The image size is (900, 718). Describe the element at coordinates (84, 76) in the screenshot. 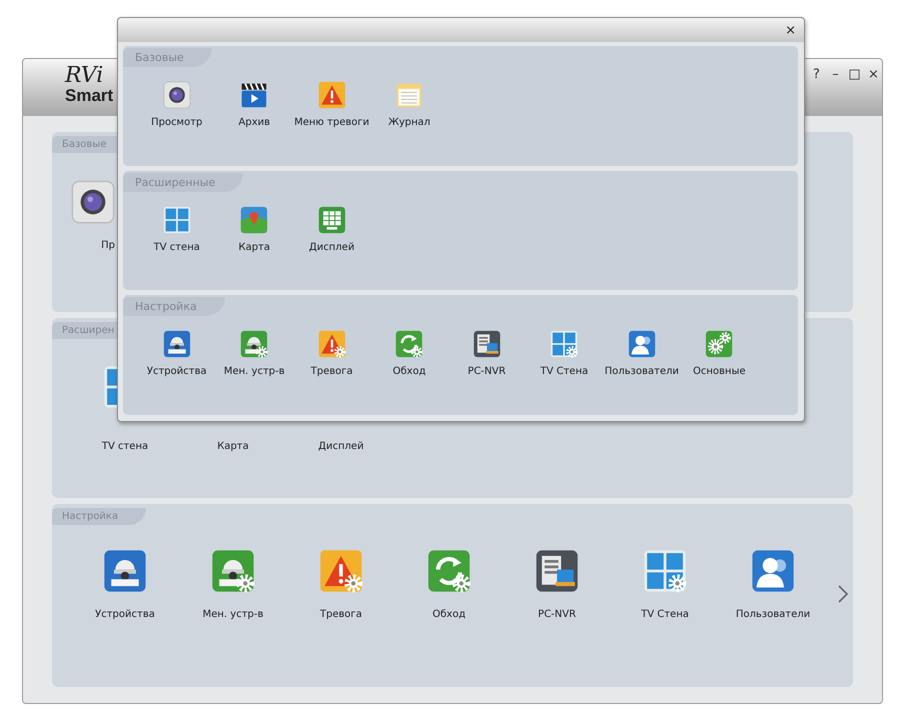

I see `logo-text: RVi` at that location.